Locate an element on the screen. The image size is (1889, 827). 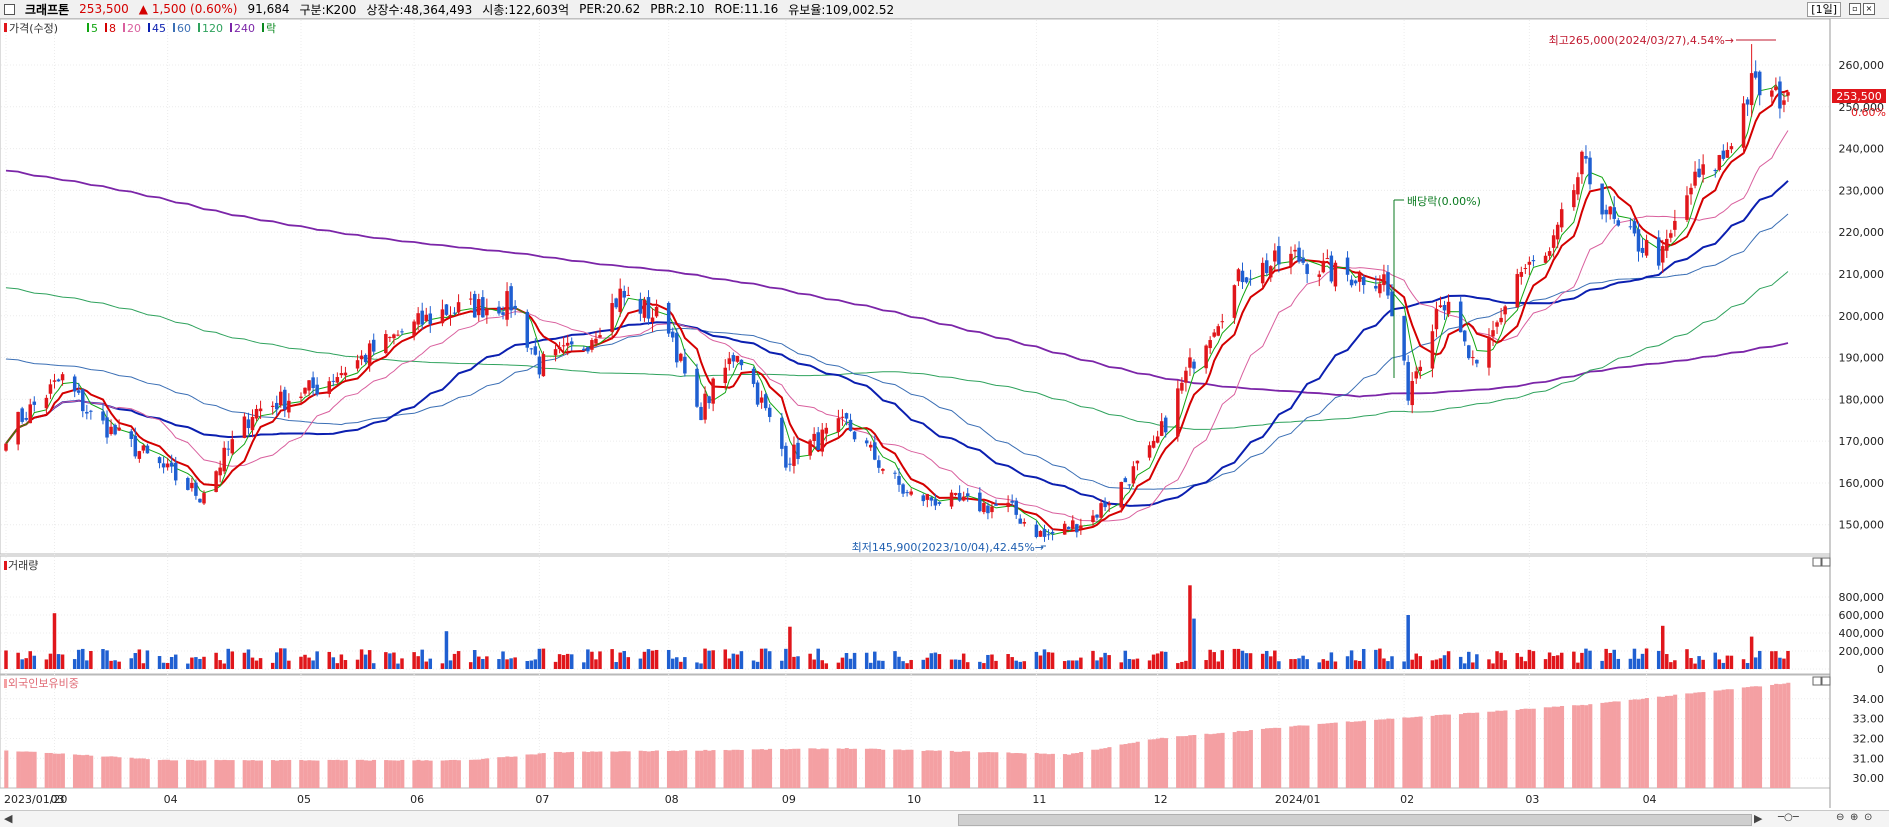
zoom-slider-icon: ─○─ is located at coordinates (1788, 817).